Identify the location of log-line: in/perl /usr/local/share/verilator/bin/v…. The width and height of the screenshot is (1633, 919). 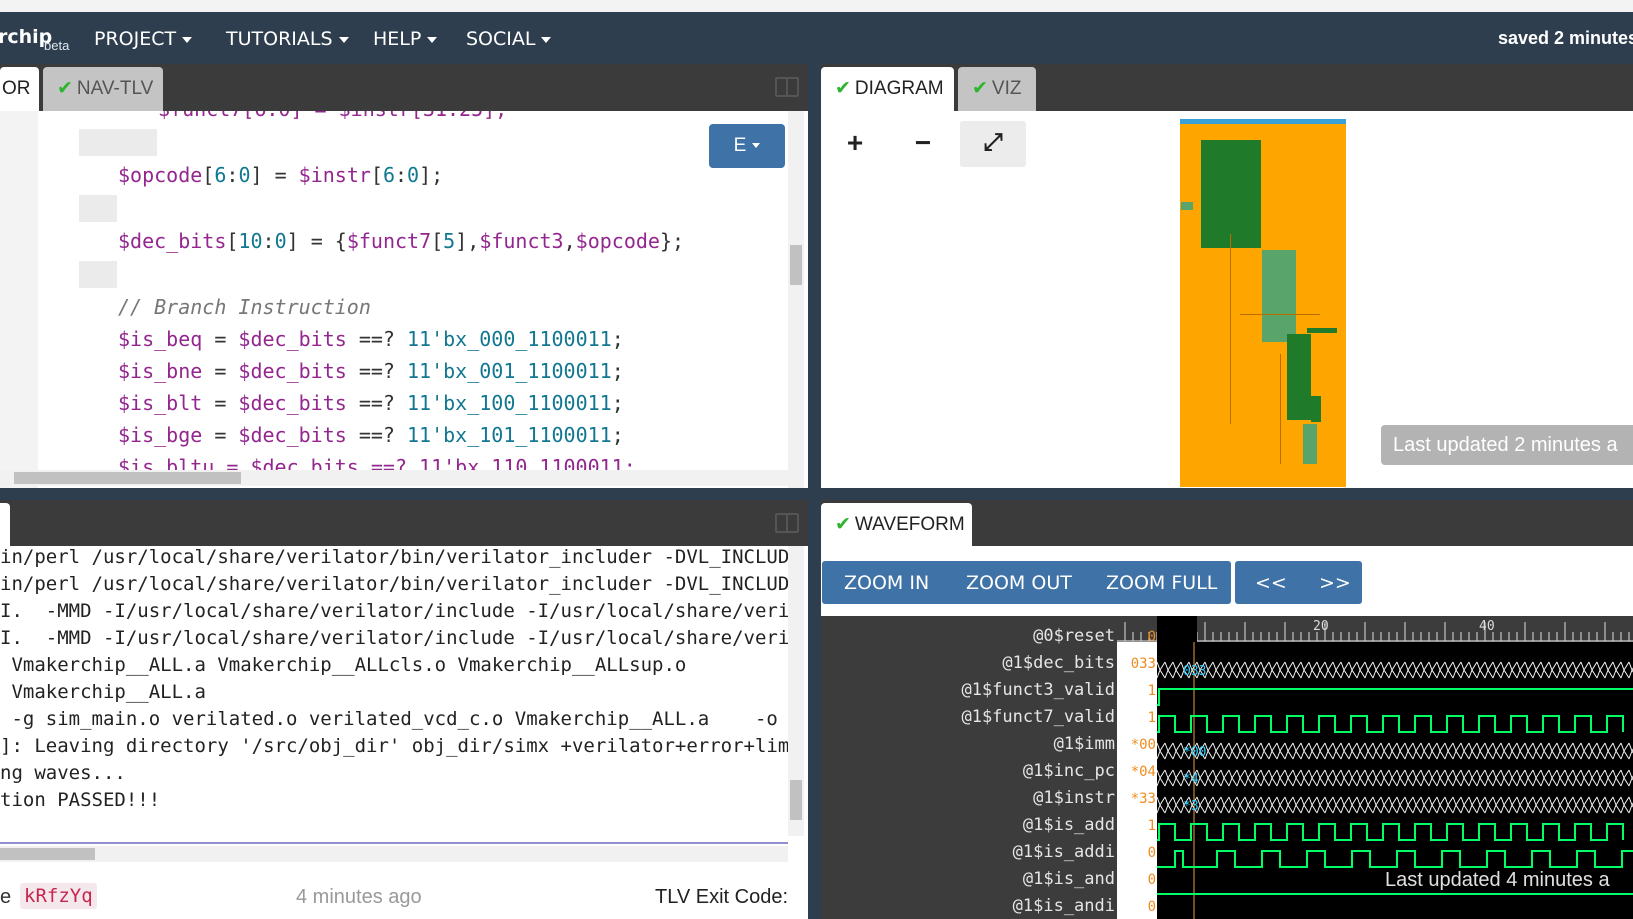
(395, 584).